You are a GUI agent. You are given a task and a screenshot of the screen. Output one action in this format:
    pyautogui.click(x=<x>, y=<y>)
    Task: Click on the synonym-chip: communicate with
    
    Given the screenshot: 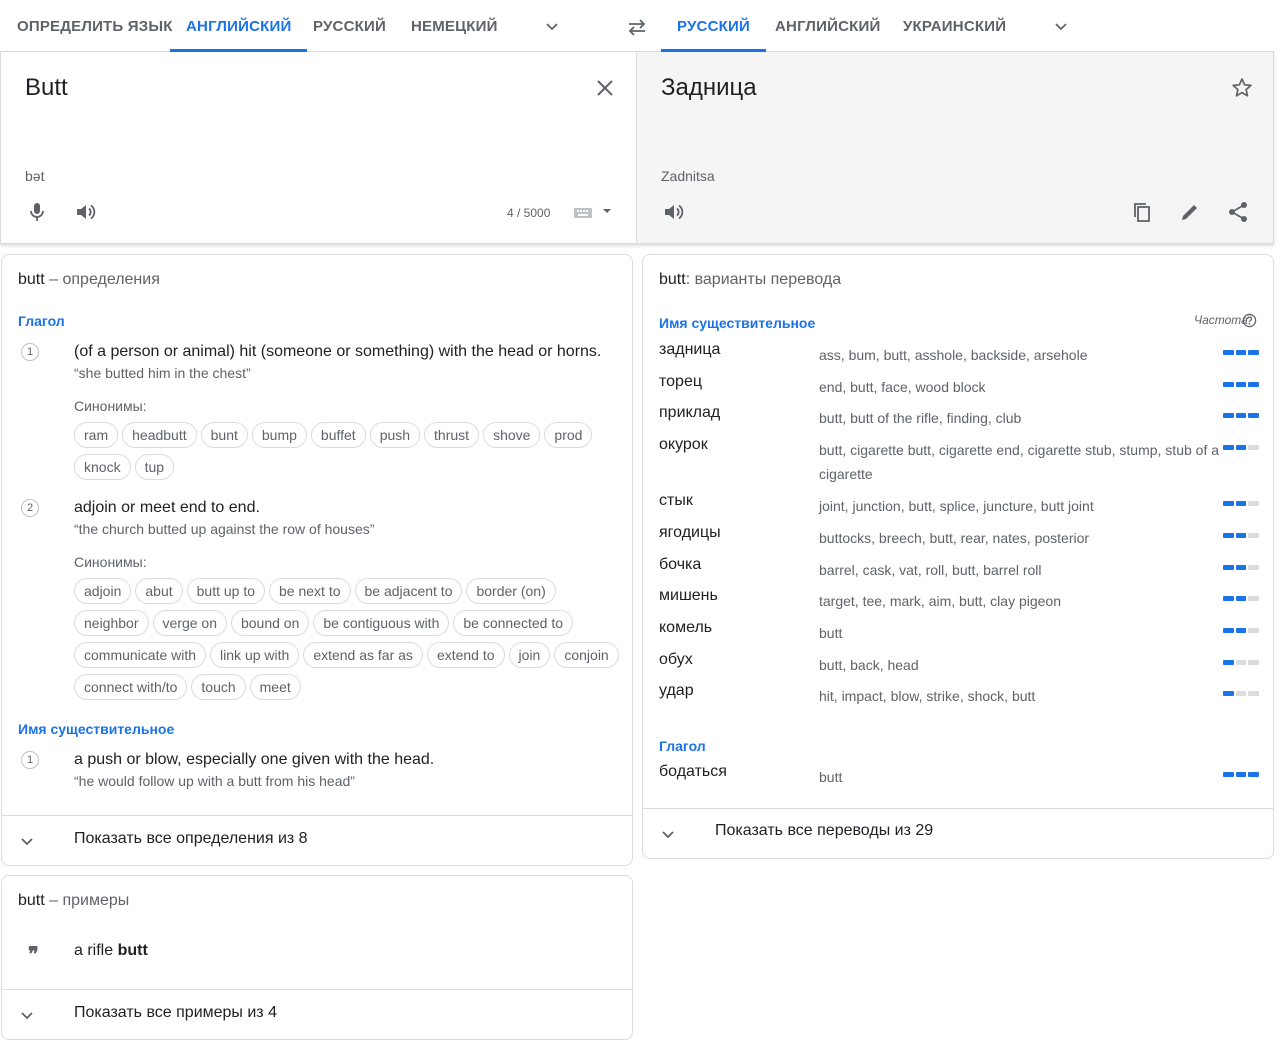 What is the action you would take?
    pyautogui.click(x=140, y=655)
    